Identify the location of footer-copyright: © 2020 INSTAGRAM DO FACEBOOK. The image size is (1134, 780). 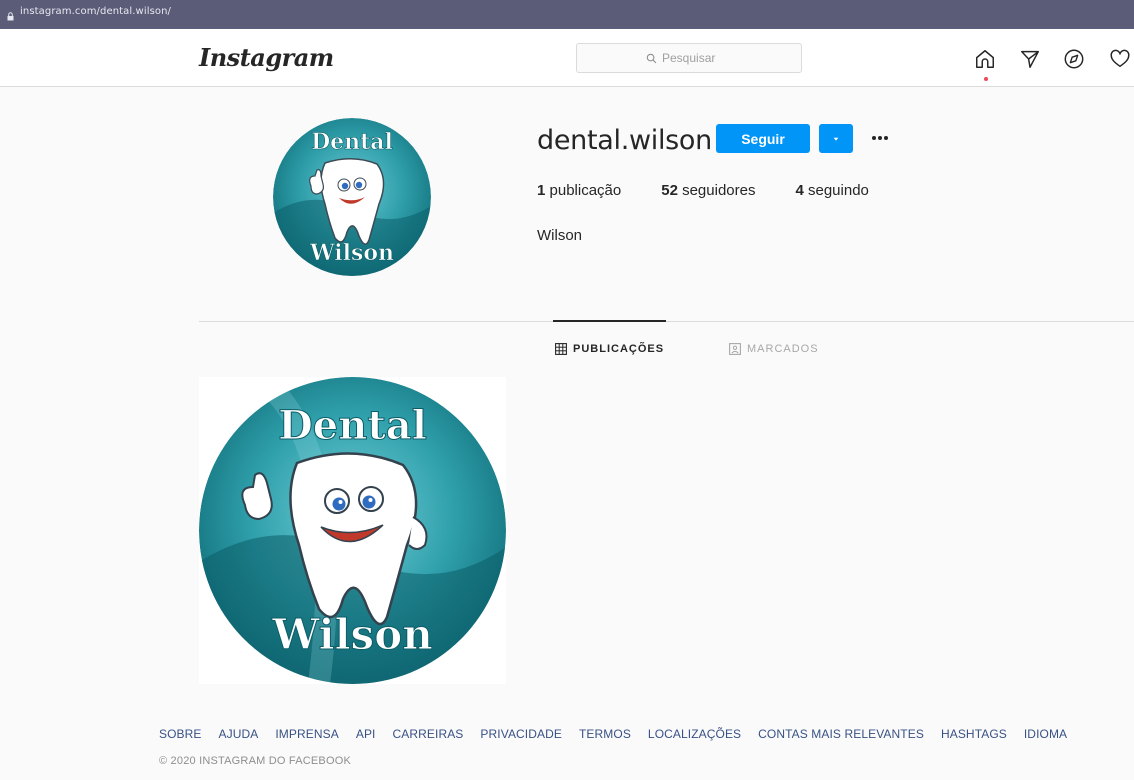
(255, 761).